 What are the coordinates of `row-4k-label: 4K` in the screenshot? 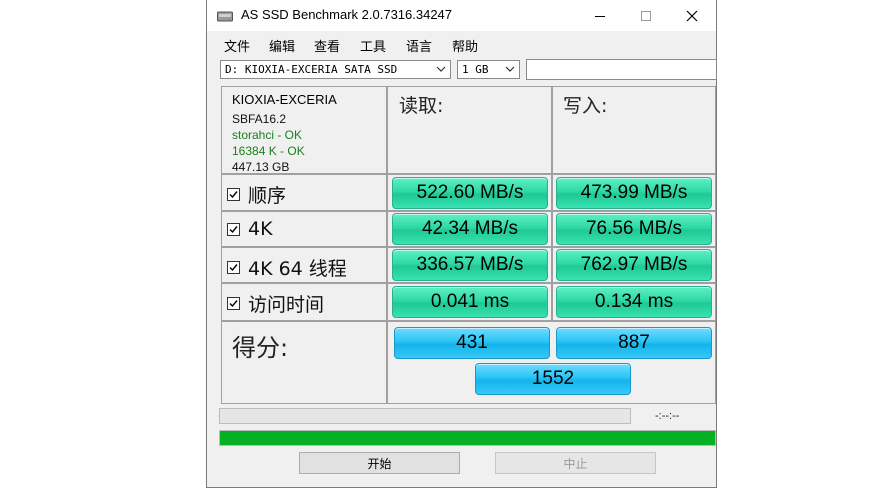 It's located at (250, 229).